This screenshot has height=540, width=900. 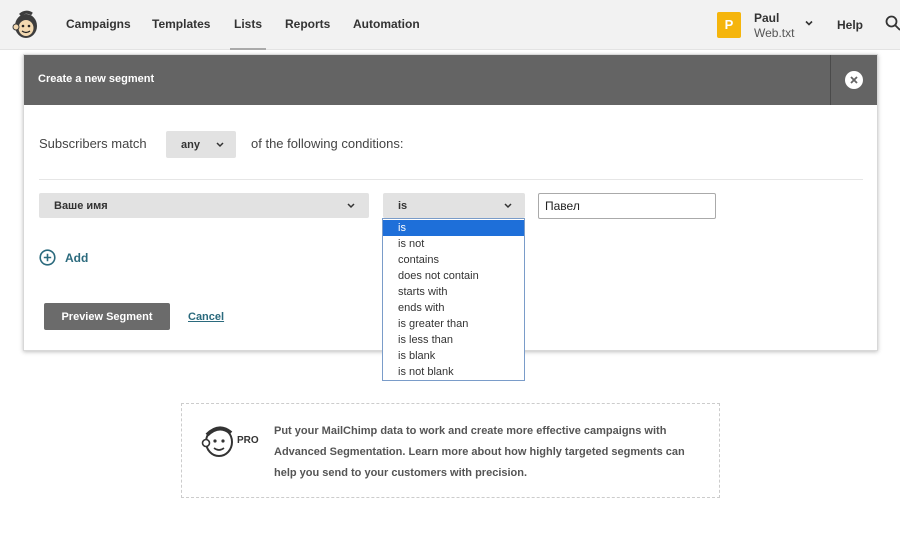 I want to click on condition-field-value: Ваше имя, so click(x=81, y=206).